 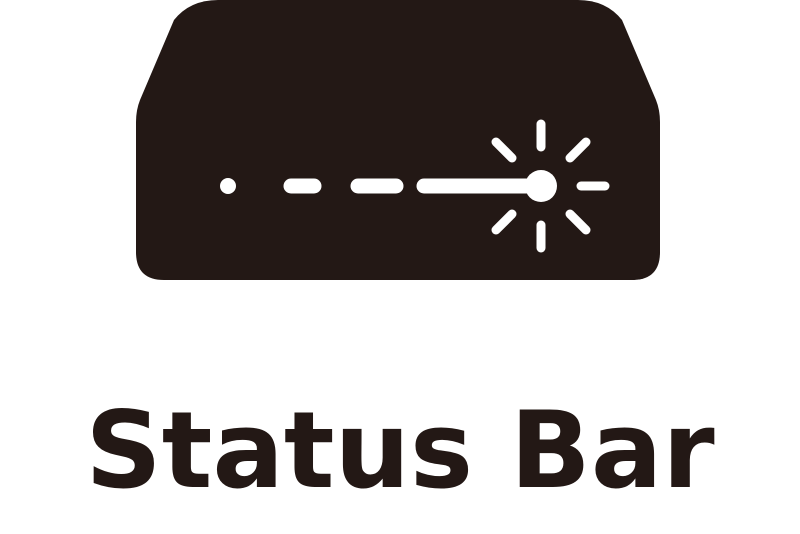 What do you see at coordinates (541, 186) in the screenshot?
I see `indicator-light` at bounding box center [541, 186].